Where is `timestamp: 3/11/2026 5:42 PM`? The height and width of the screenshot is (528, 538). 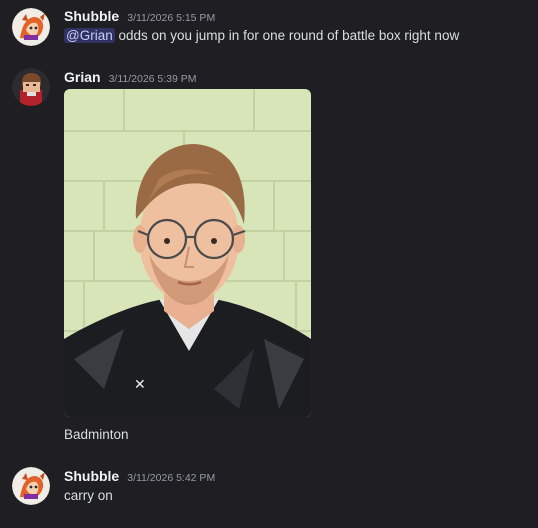 timestamp: 3/11/2026 5:42 PM is located at coordinates (171, 478).